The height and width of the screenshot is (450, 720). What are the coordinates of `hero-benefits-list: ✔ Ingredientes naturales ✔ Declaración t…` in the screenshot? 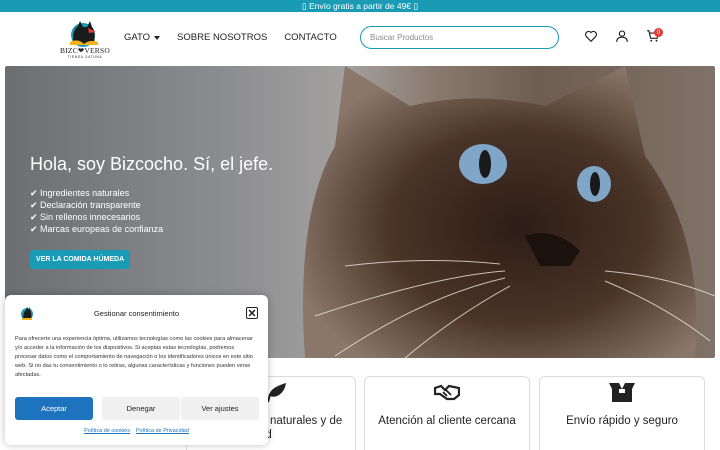 It's located at (96, 211).